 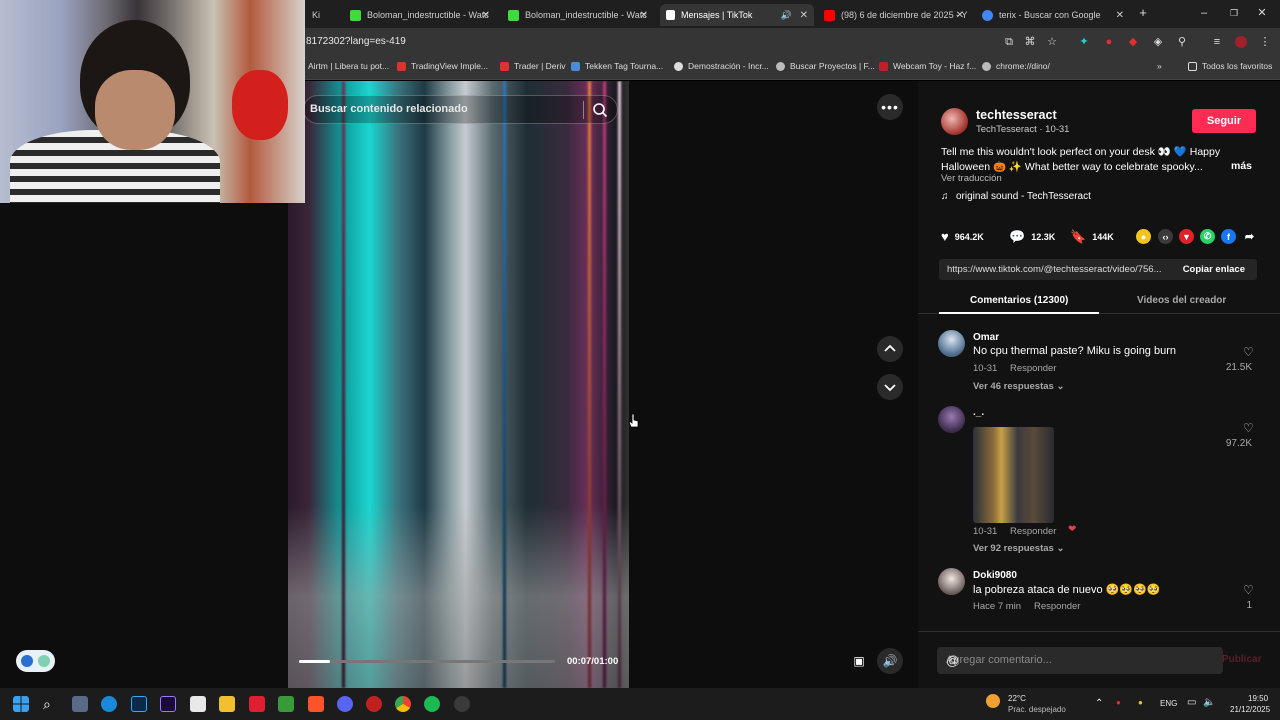 I want to click on bookmarks-overflow-icon: », so click(x=1159, y=66).